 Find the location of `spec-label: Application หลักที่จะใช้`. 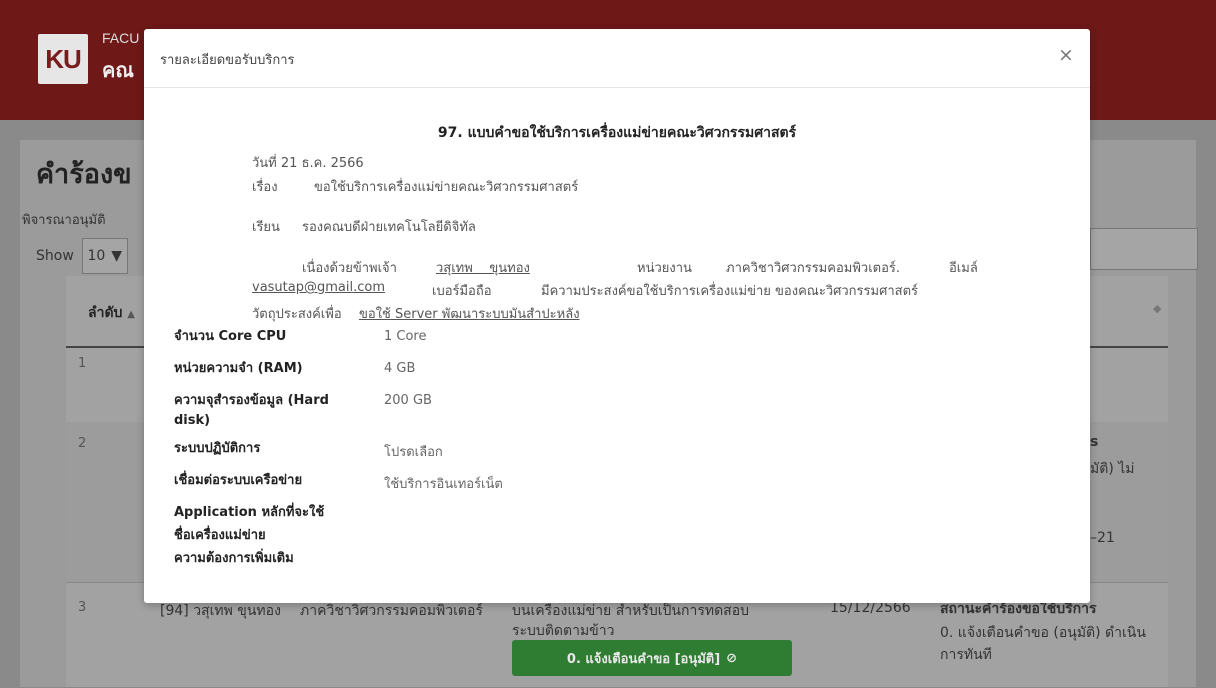

spec-label: Application หลักที่จะใช้ is located at coordinates (249, 512).